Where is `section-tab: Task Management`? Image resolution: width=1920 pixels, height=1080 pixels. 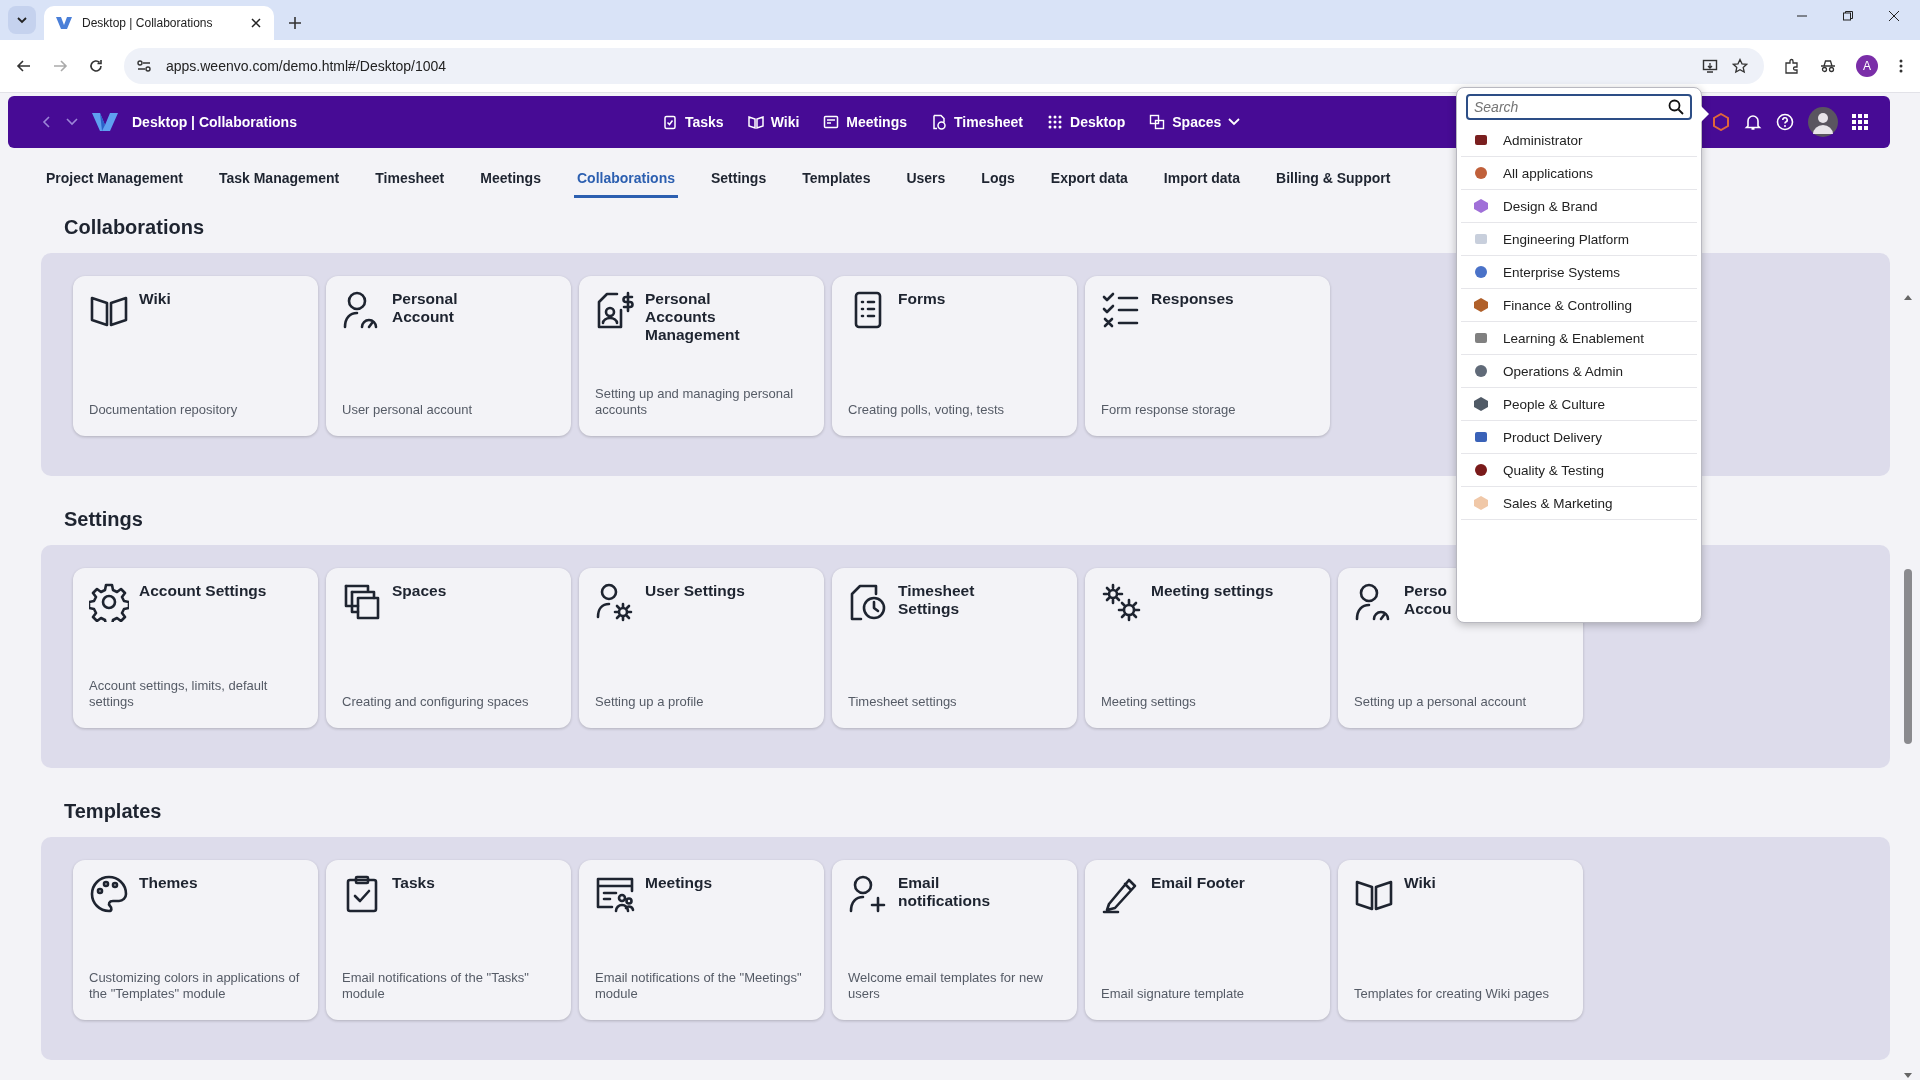
section-tab: Task Management is located at coordinates (279, 173).